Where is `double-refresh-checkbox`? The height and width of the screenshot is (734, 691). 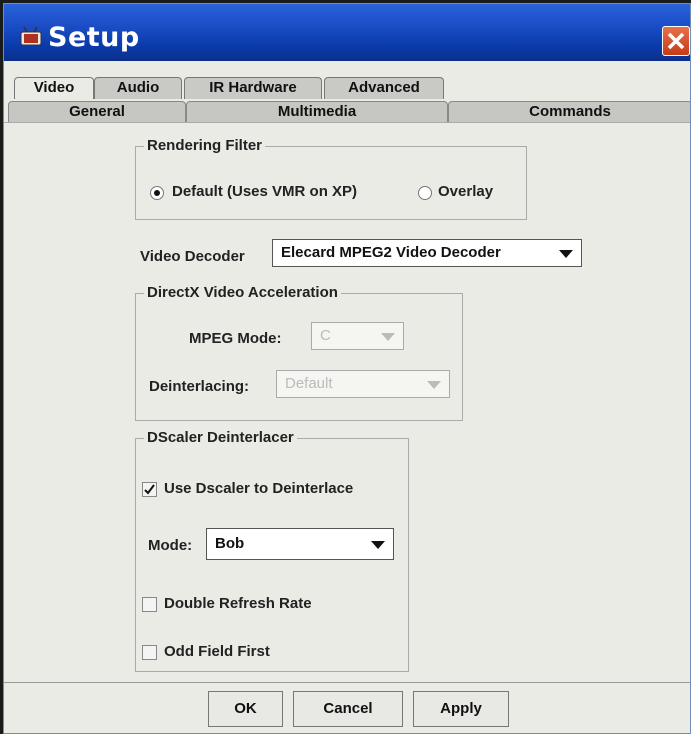 double-refresh-checkbox is located at coordinates (149, 604).